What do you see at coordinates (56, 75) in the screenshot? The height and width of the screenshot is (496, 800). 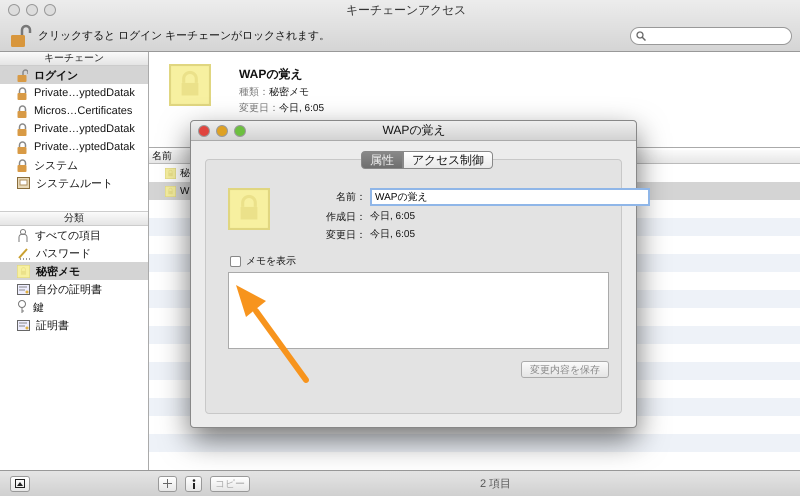 I see `item-label: ログイン` at bounding box center [56, 75].